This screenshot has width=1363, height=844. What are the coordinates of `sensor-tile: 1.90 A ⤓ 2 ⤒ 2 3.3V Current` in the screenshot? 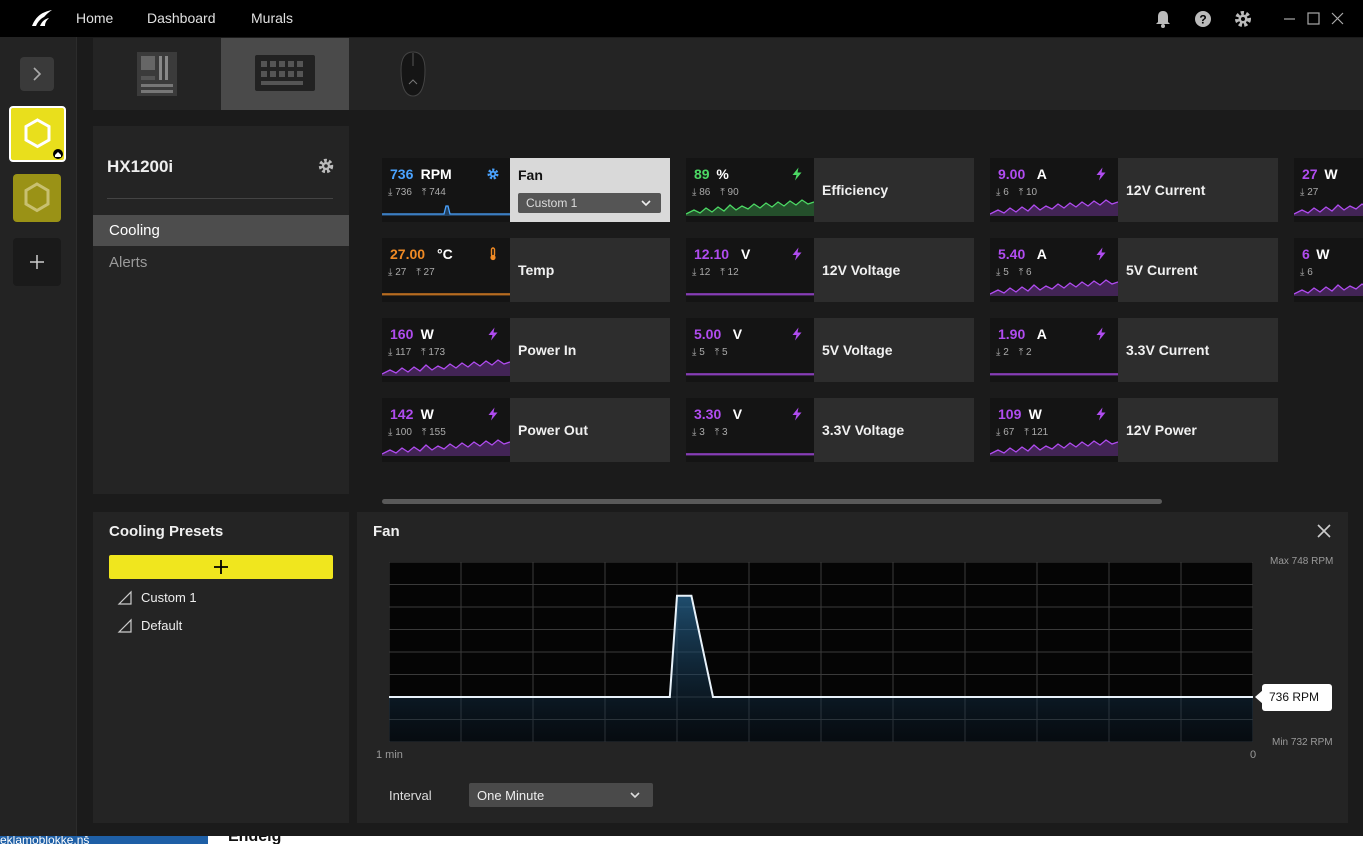 It's located at (1134, 350).